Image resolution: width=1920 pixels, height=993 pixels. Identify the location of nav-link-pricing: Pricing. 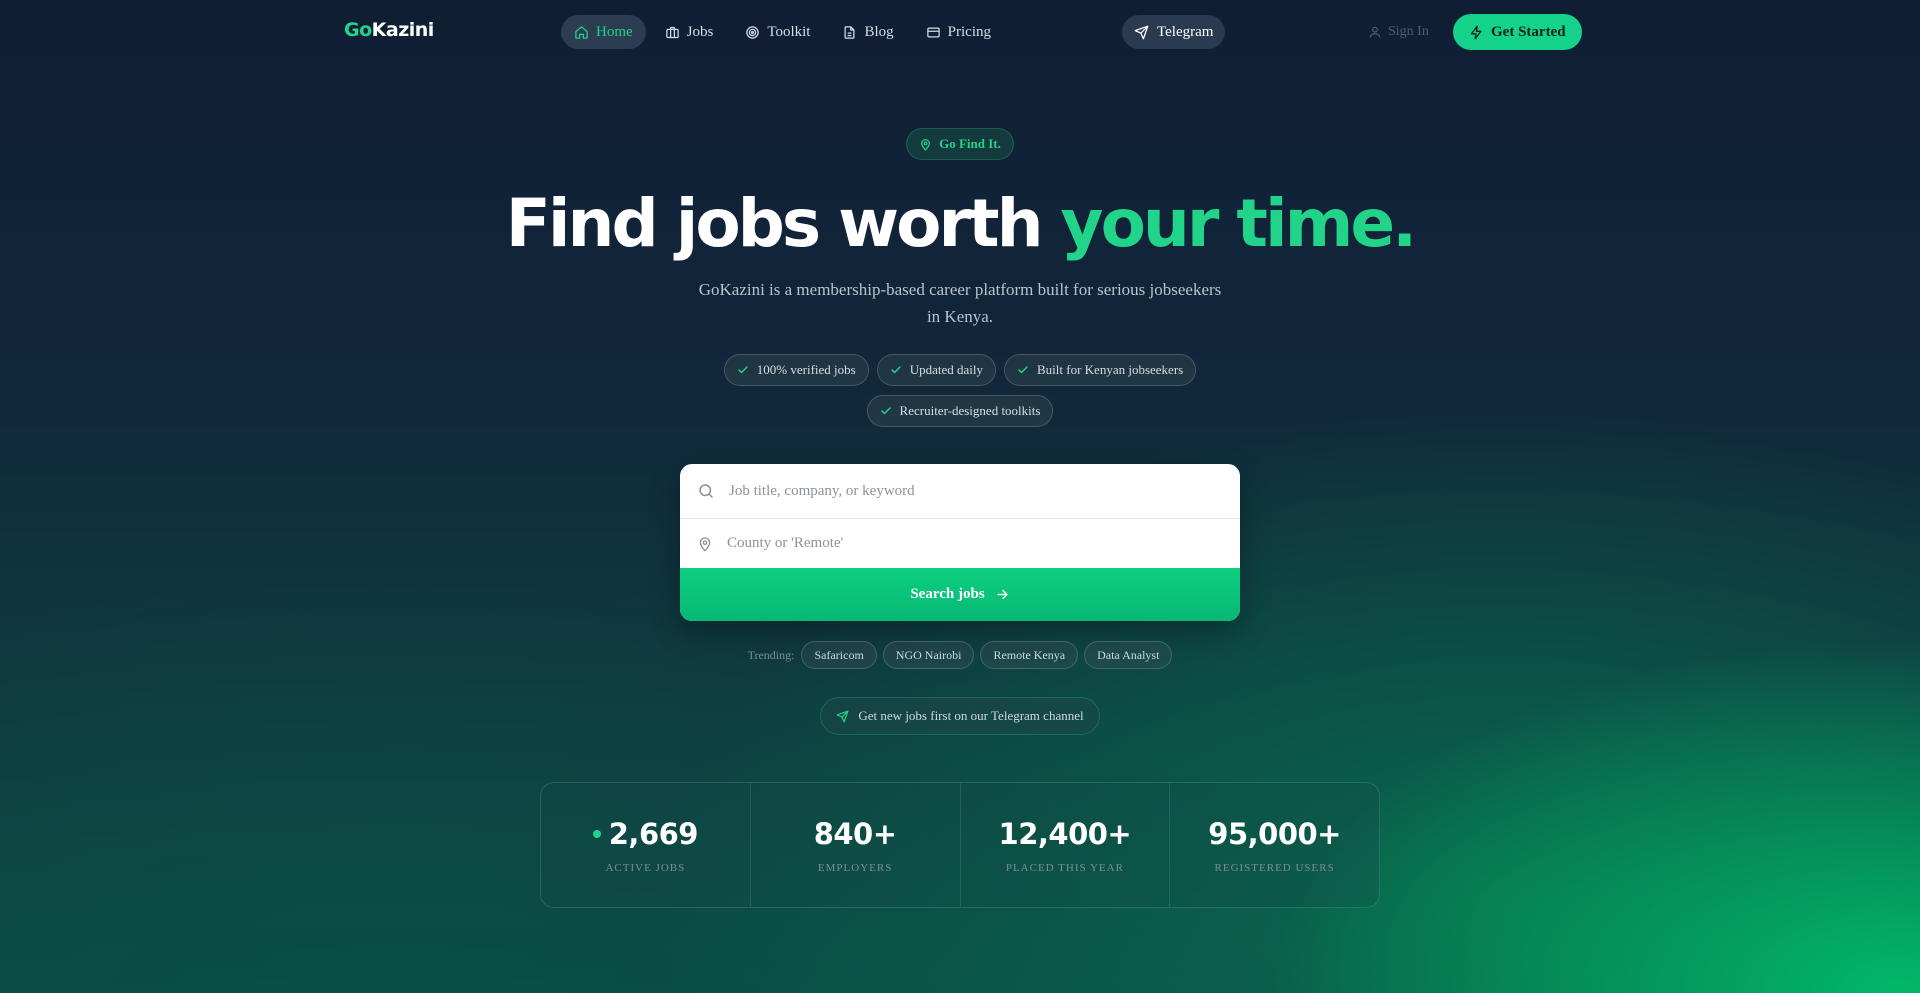
(958, 32).